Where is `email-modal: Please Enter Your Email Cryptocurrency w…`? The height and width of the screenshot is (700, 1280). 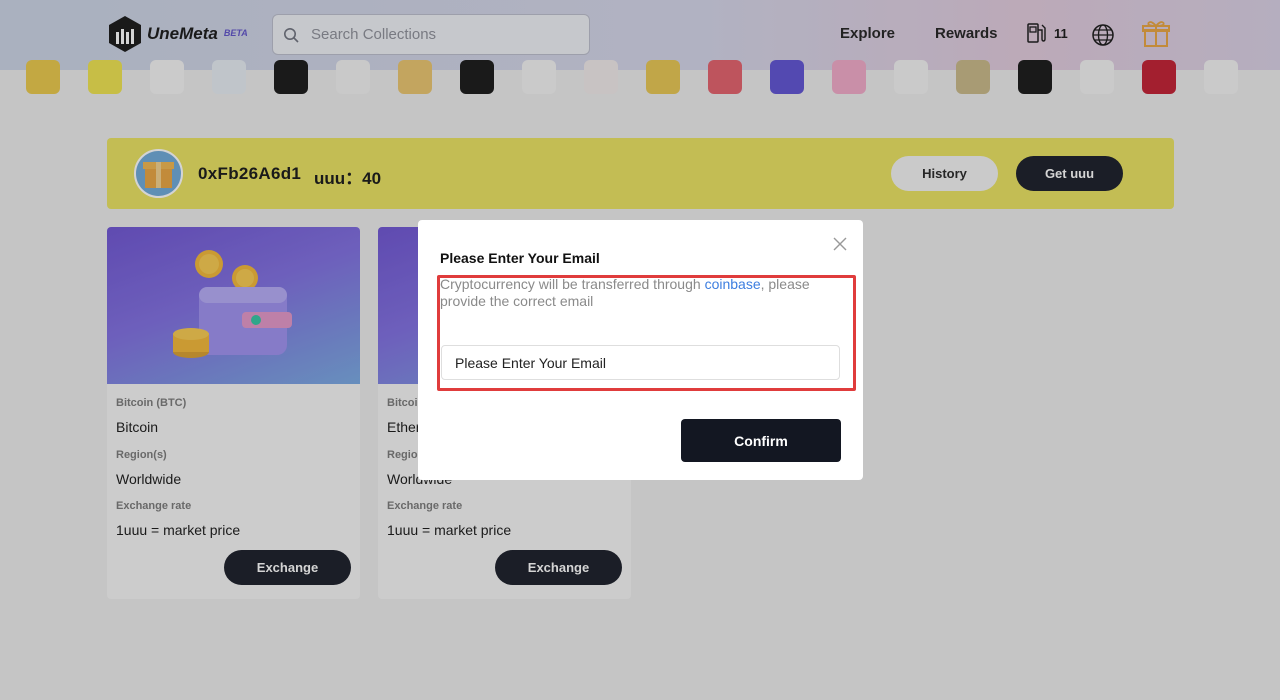
email-modal: Please Enter Your Email Cryptocurrency w… is located at coordinates (640, 350).